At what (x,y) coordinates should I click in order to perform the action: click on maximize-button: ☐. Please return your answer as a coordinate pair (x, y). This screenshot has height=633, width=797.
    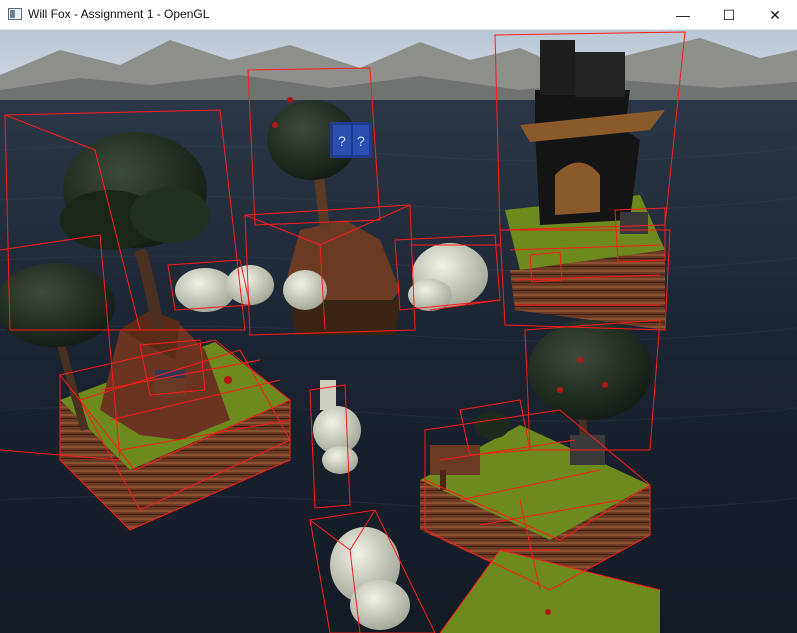
    Looking at the image, I should click on (729, 15).